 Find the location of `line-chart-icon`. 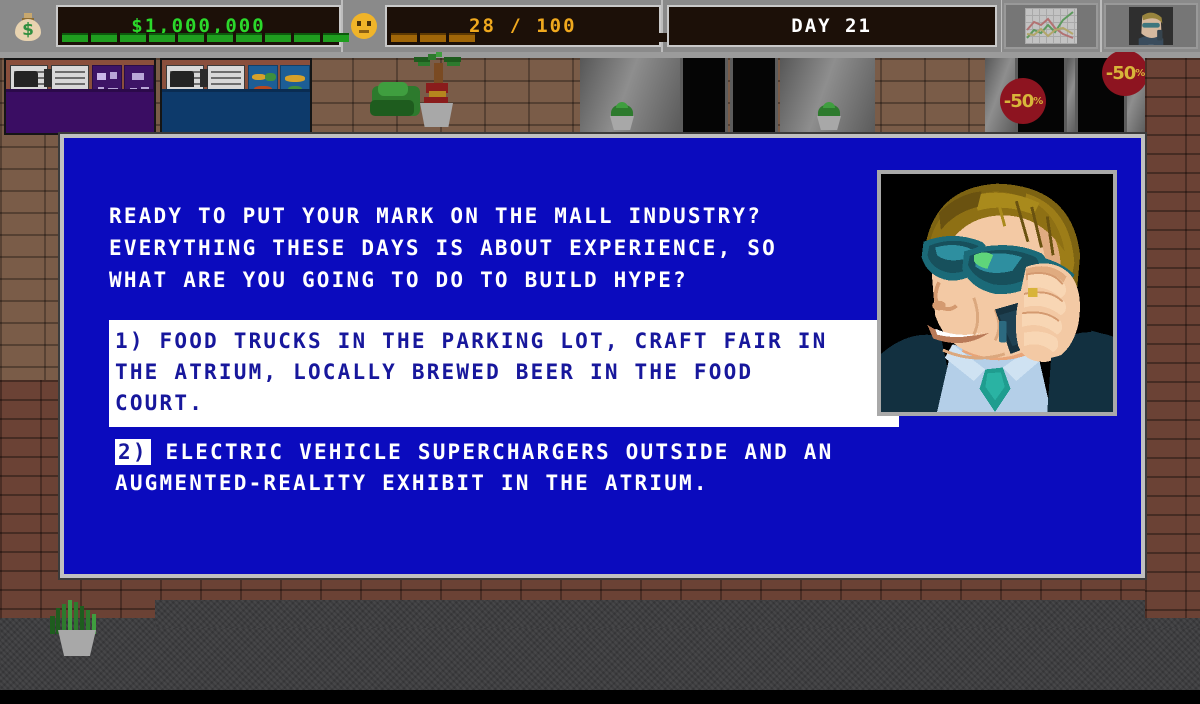

line-chart-icon is located at coordinates (1051, 26).